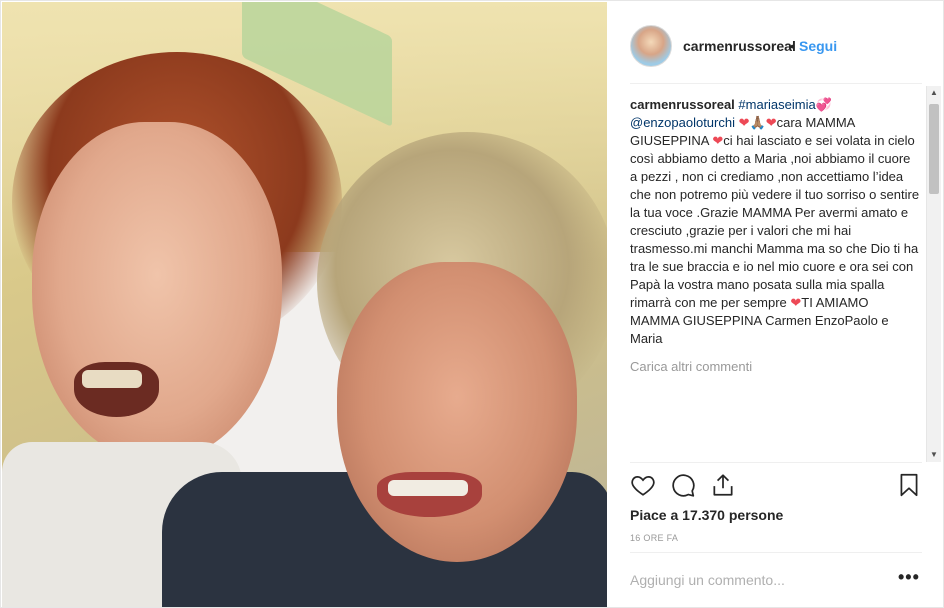  I want to click on comment-icon, so click(683, 485).